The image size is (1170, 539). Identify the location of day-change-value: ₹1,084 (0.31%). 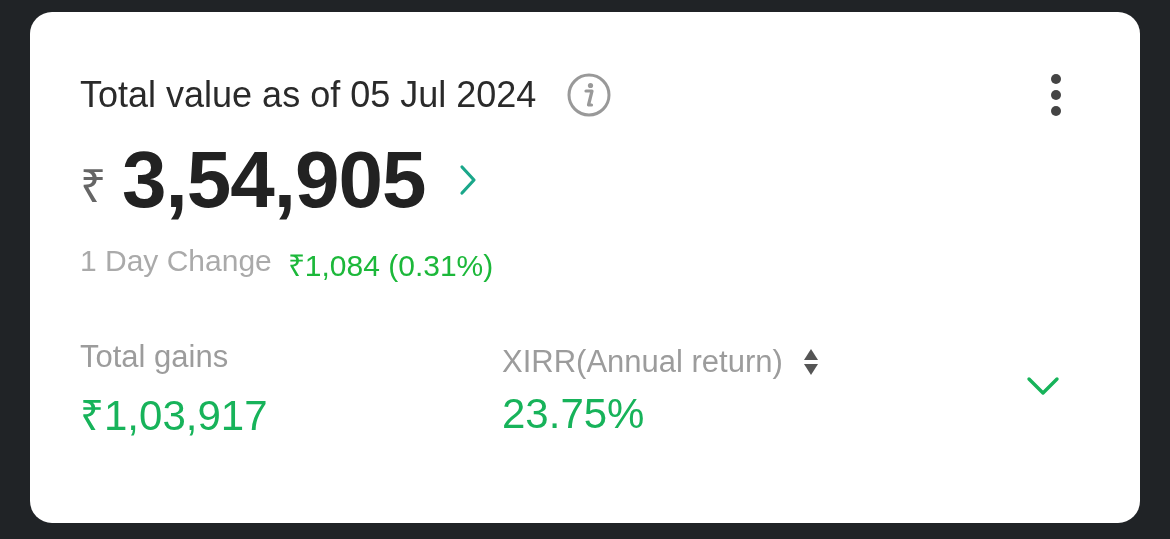
(390, 266).